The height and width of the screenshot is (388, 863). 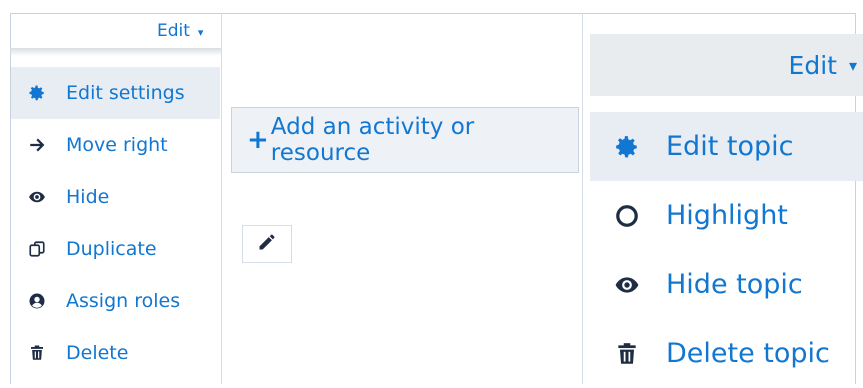 What do you see at coordinates (123, 301) in the screenshot?
I see `menu-item-label: Assign roles` at bounding box center [123, 301].